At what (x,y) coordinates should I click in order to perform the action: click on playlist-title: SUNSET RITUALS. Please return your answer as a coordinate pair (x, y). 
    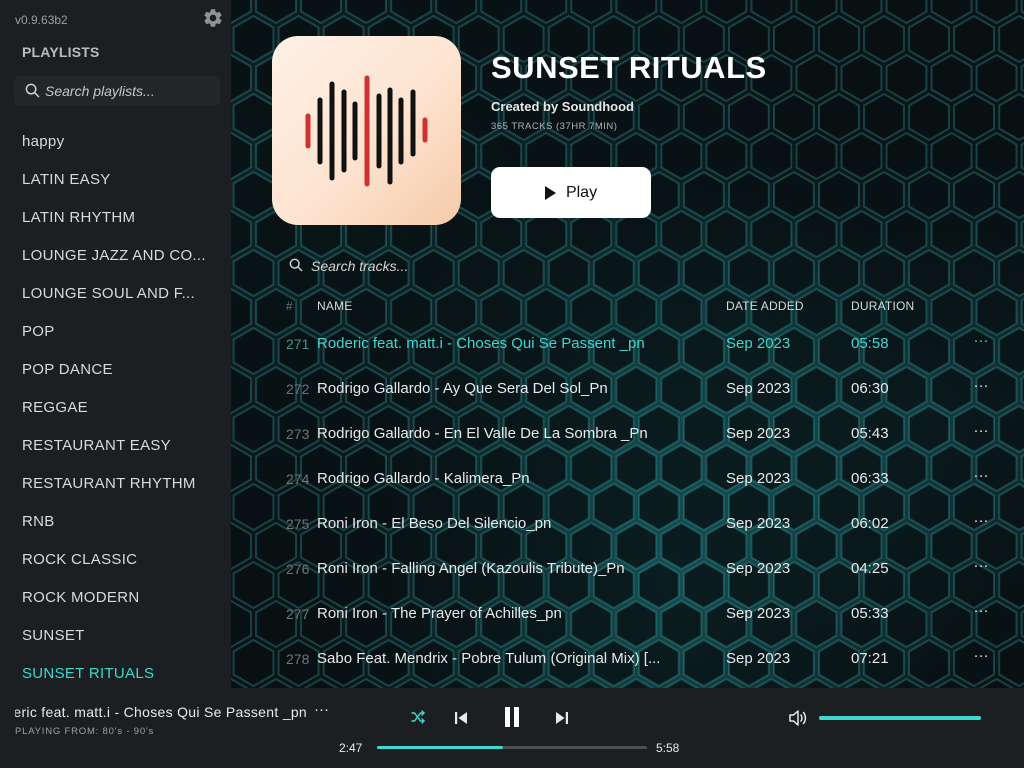
    Looking at the image, I should click on (629, 67).